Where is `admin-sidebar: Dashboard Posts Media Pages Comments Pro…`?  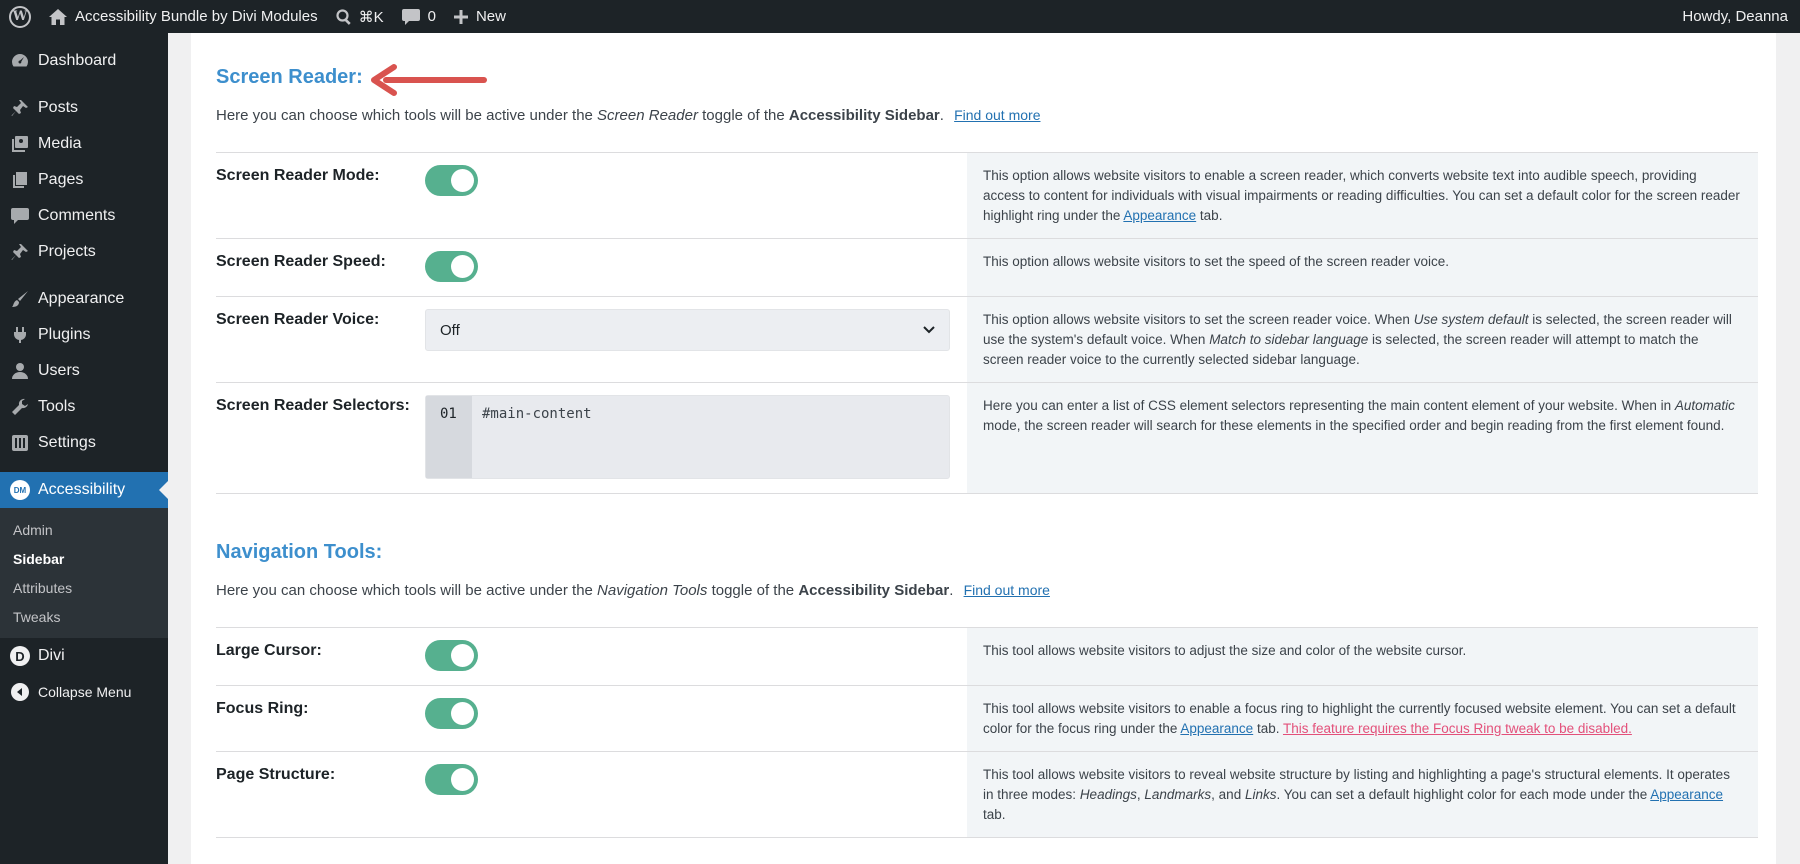
admin-sidebar: Dashboard Posts Media Pages Comments Pro… is located at coordinates (84, 448).